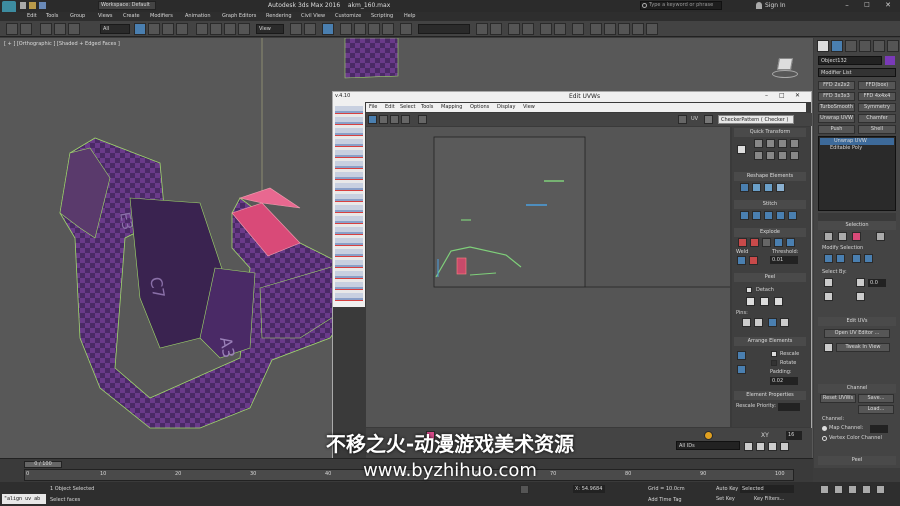  I want to click on rendered-frame-icon, so click(610, 29).